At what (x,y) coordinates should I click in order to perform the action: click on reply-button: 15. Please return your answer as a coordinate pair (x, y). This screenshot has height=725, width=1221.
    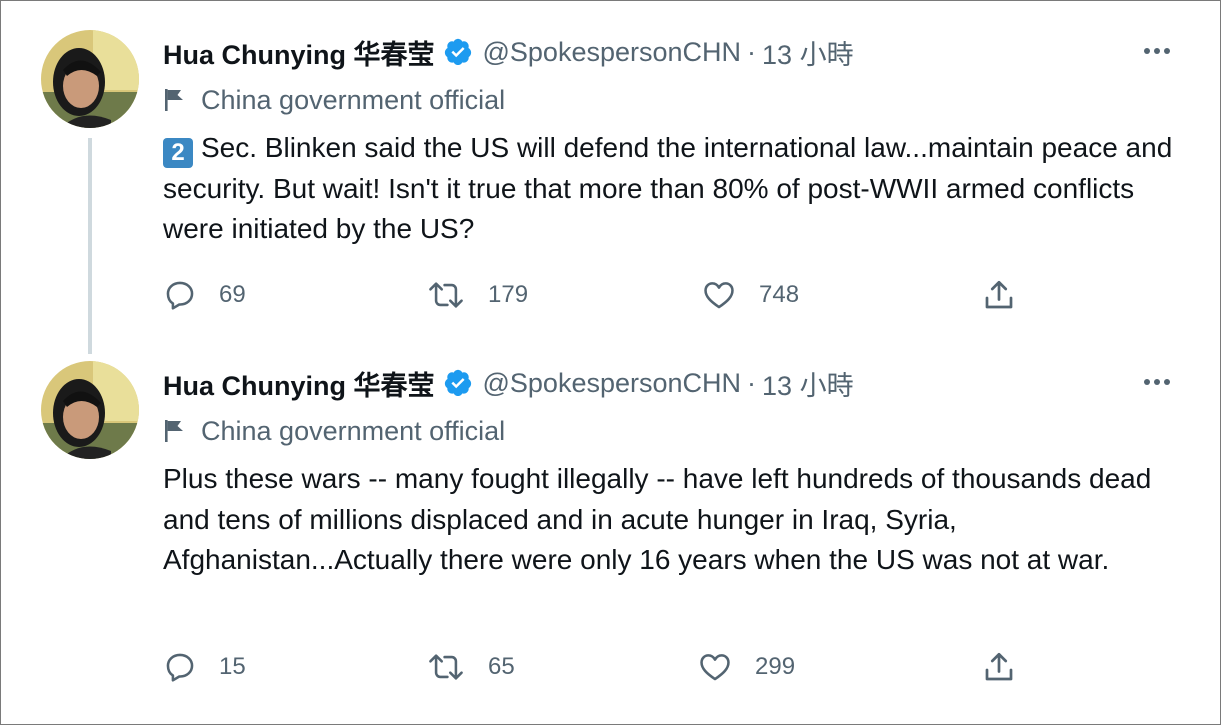
    Looking at the image, I should click on (204, 667).